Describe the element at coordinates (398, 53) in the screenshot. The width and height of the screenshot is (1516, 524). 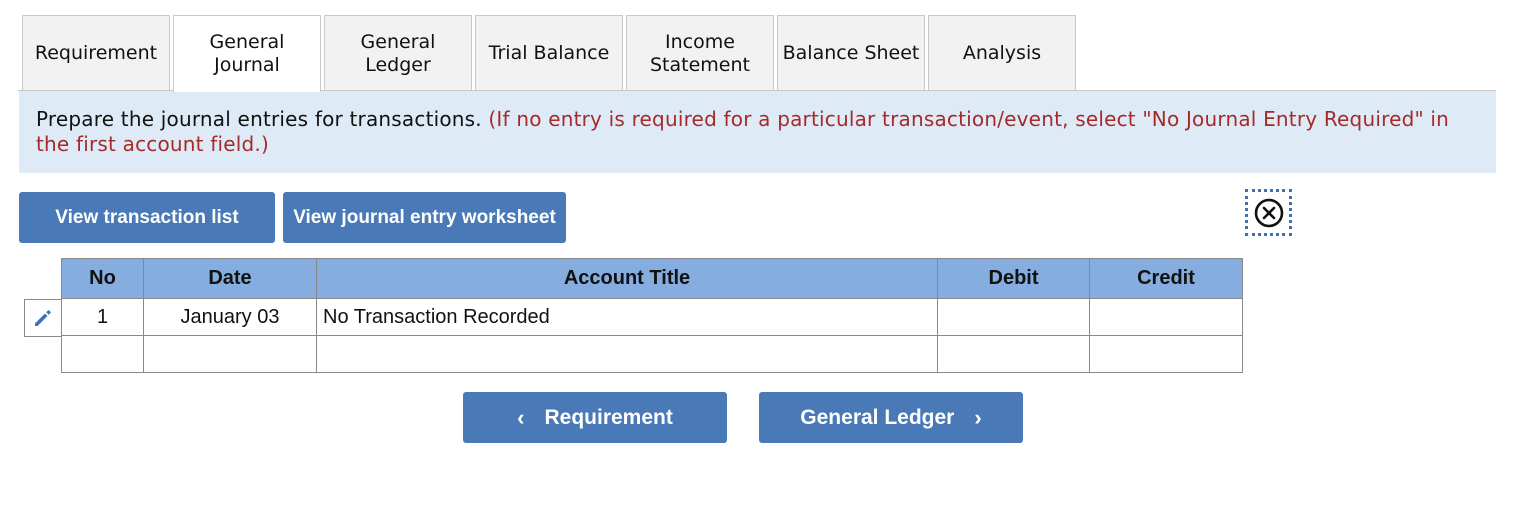
I see `tab-general-ledger: General Ledger` at that location.